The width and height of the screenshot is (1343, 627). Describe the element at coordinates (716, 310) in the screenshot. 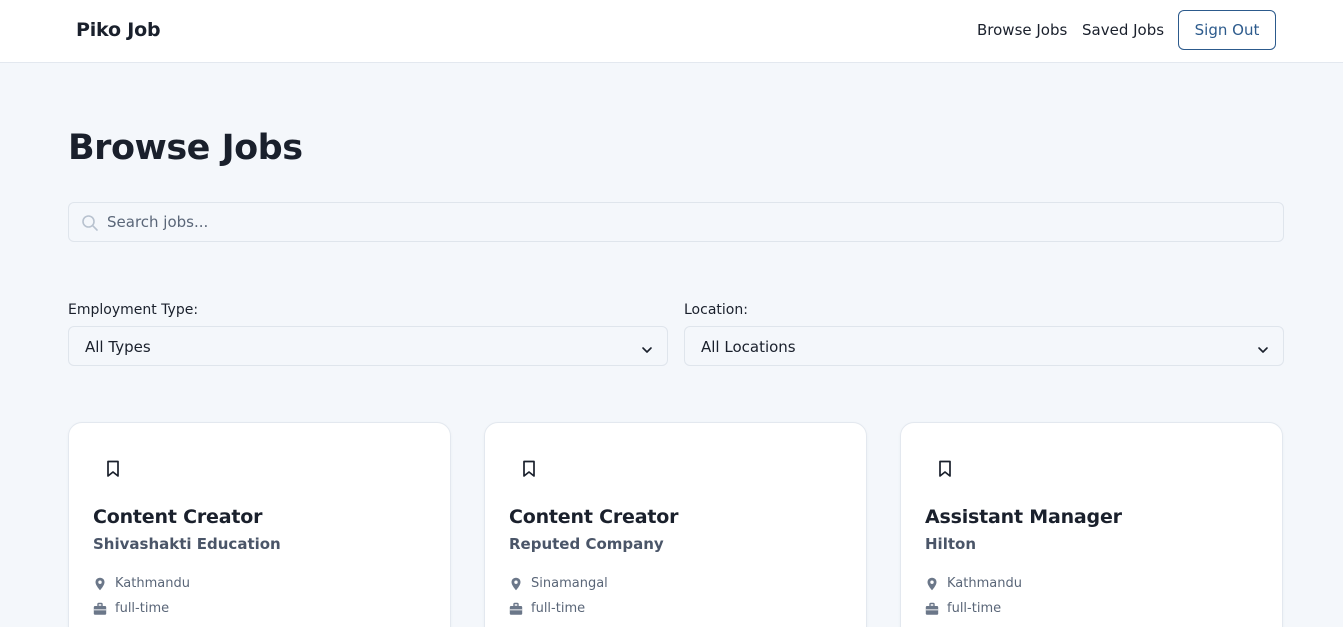

I see `location-label: Location:` at that location.